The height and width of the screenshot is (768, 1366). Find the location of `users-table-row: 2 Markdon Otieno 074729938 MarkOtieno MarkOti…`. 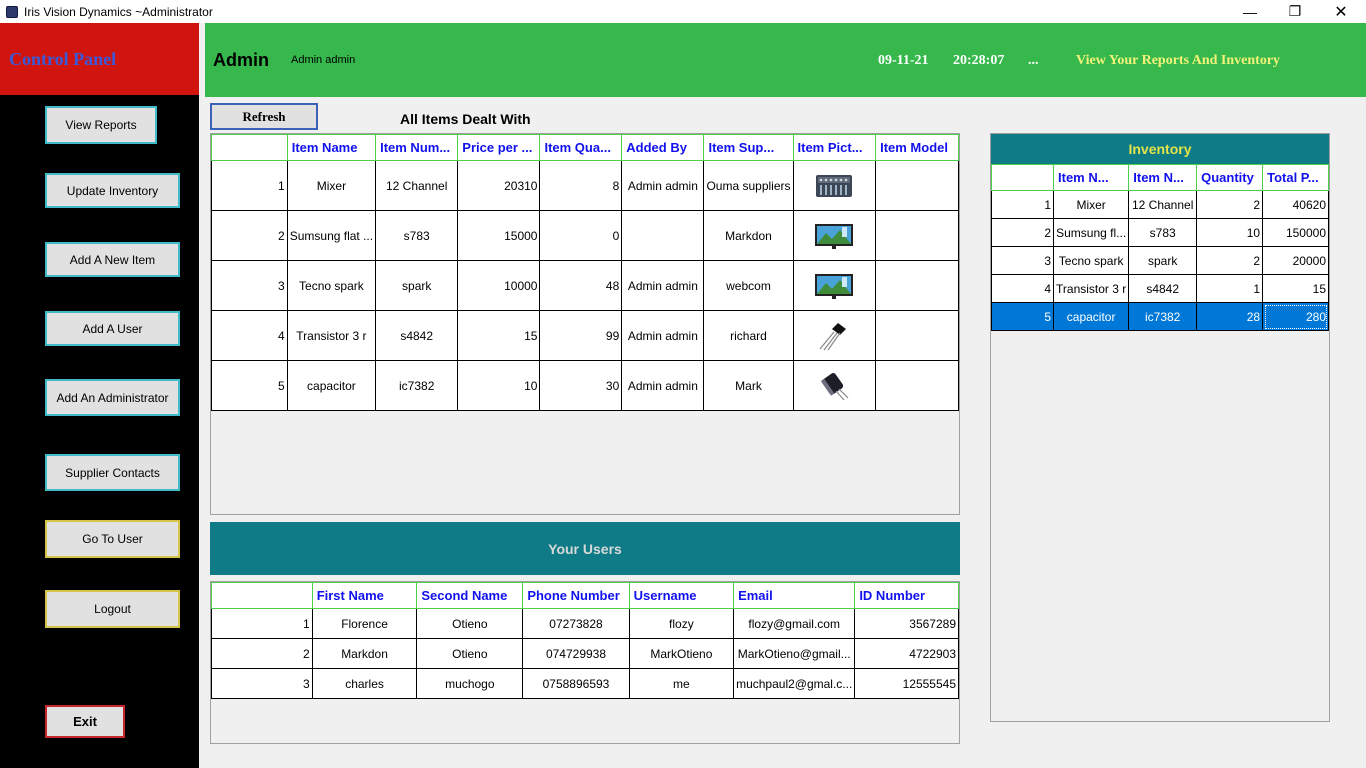

users-table-row: 2 Markdon Otieno 074729938 MarkOtieno MarkOti… is located at coordinates (585, 653).